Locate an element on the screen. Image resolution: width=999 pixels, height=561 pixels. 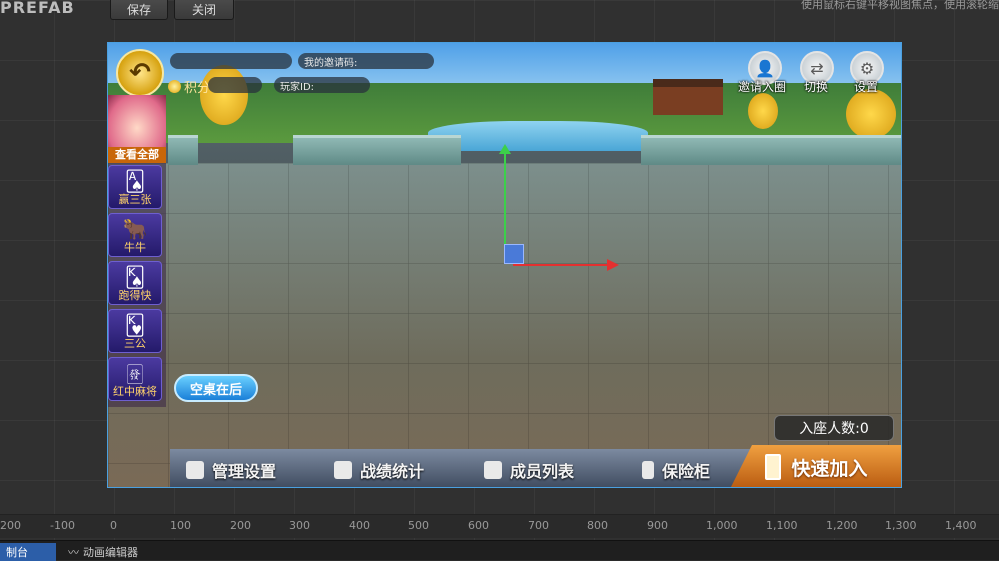
score: 积分 is located at coordinates (189, 86).